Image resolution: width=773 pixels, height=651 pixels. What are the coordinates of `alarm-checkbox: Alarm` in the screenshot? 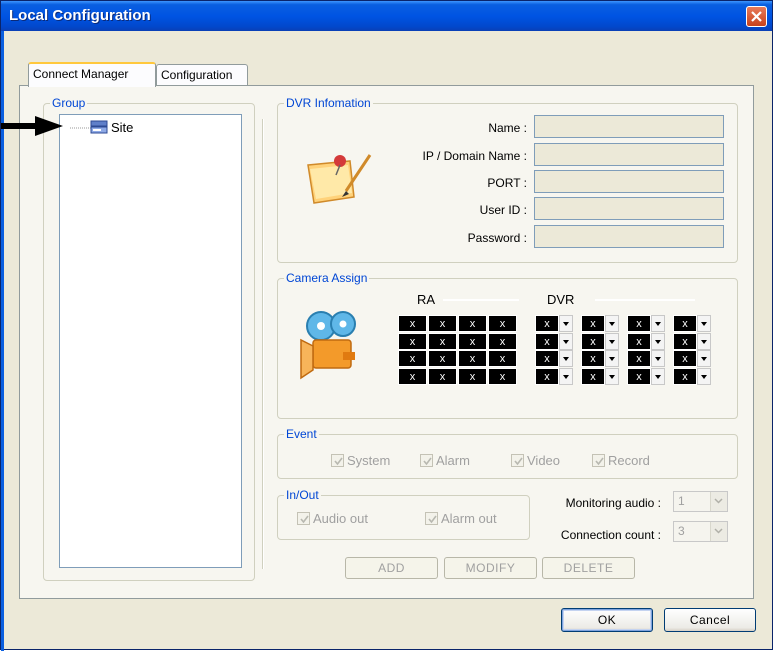 It's located at (445, 460).